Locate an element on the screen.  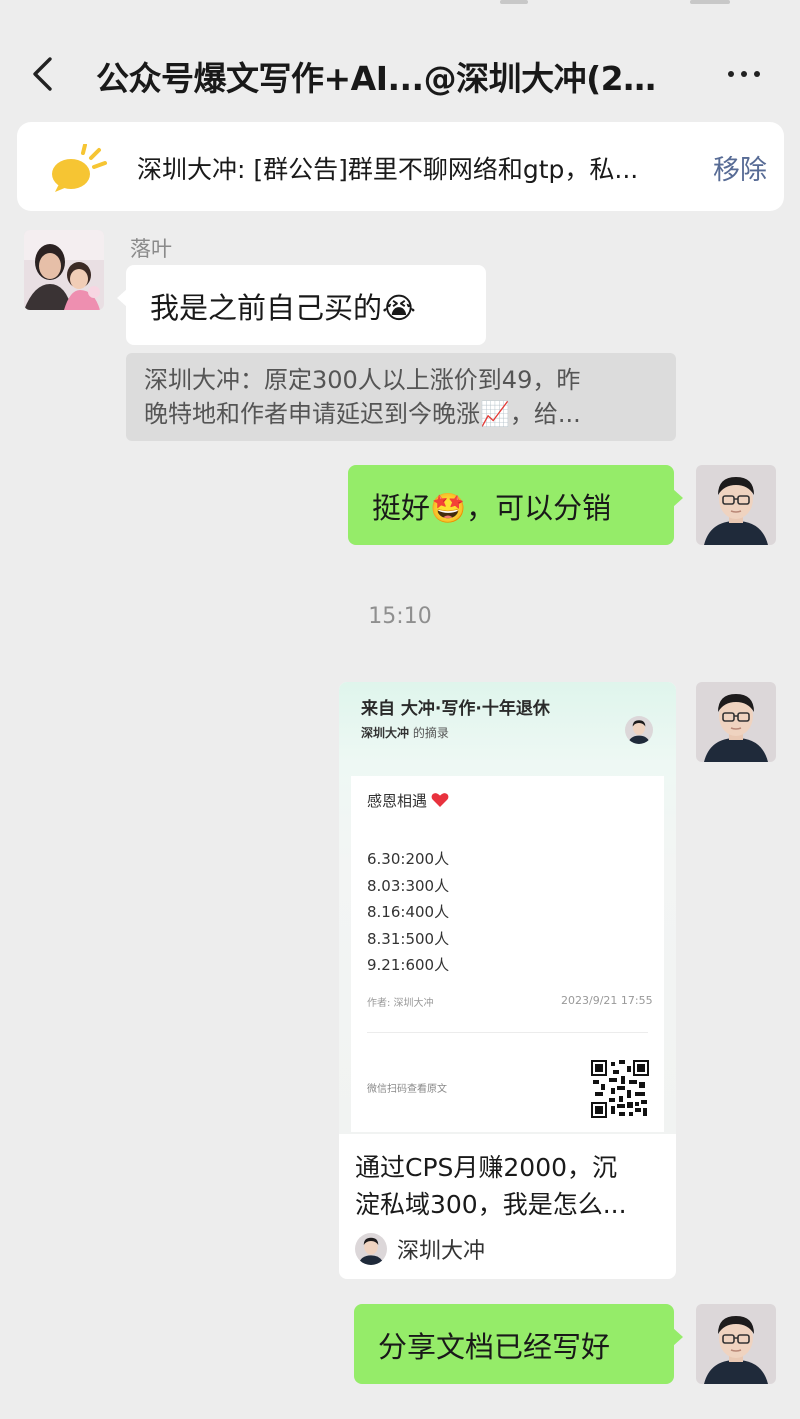
chat-title: 公众号爆文写作+AI...@深圳大冲(214) is located at coordinates (386, 78).